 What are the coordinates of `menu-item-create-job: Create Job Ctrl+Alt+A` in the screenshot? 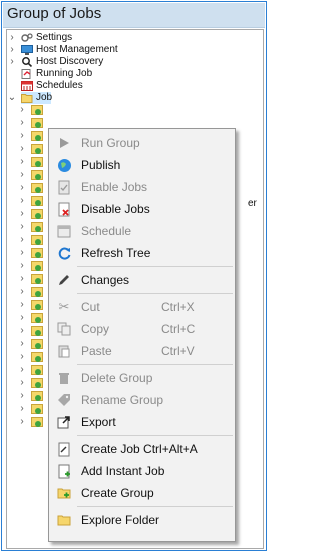 It's located at (142, 449).